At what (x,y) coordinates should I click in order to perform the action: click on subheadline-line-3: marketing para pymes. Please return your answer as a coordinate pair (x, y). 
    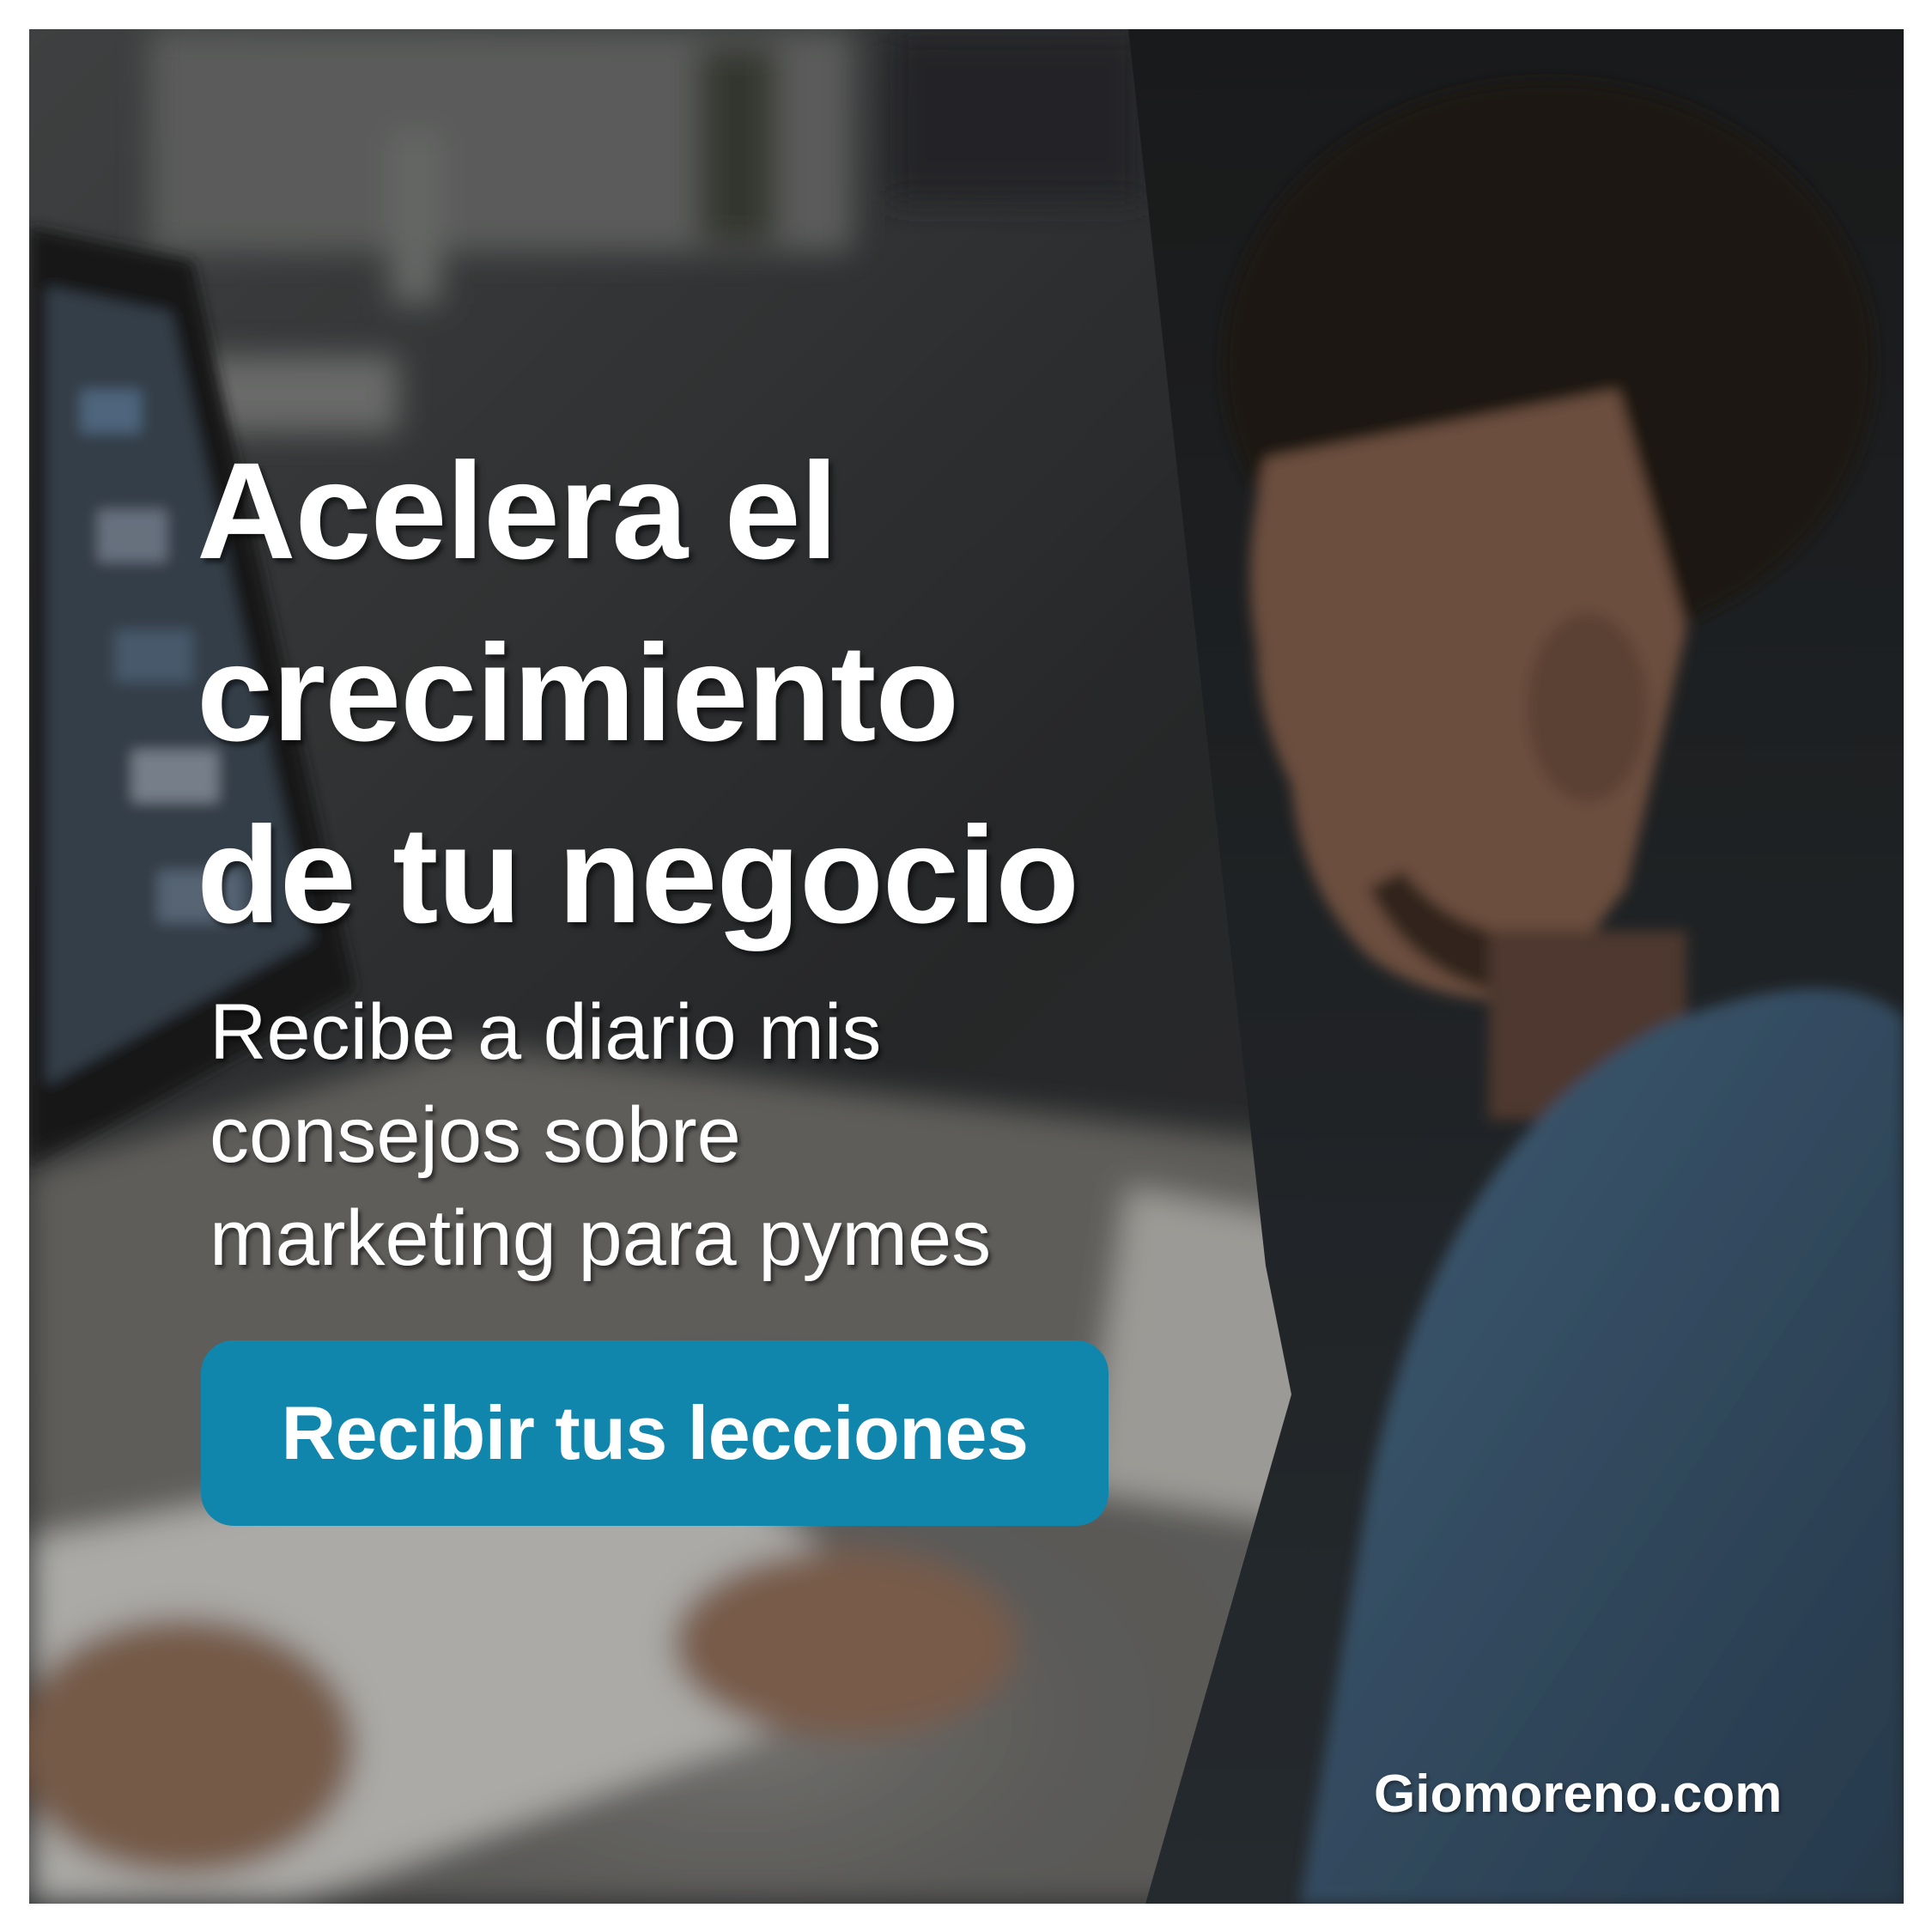
    Looking at the image, I should click on (601, 1238).